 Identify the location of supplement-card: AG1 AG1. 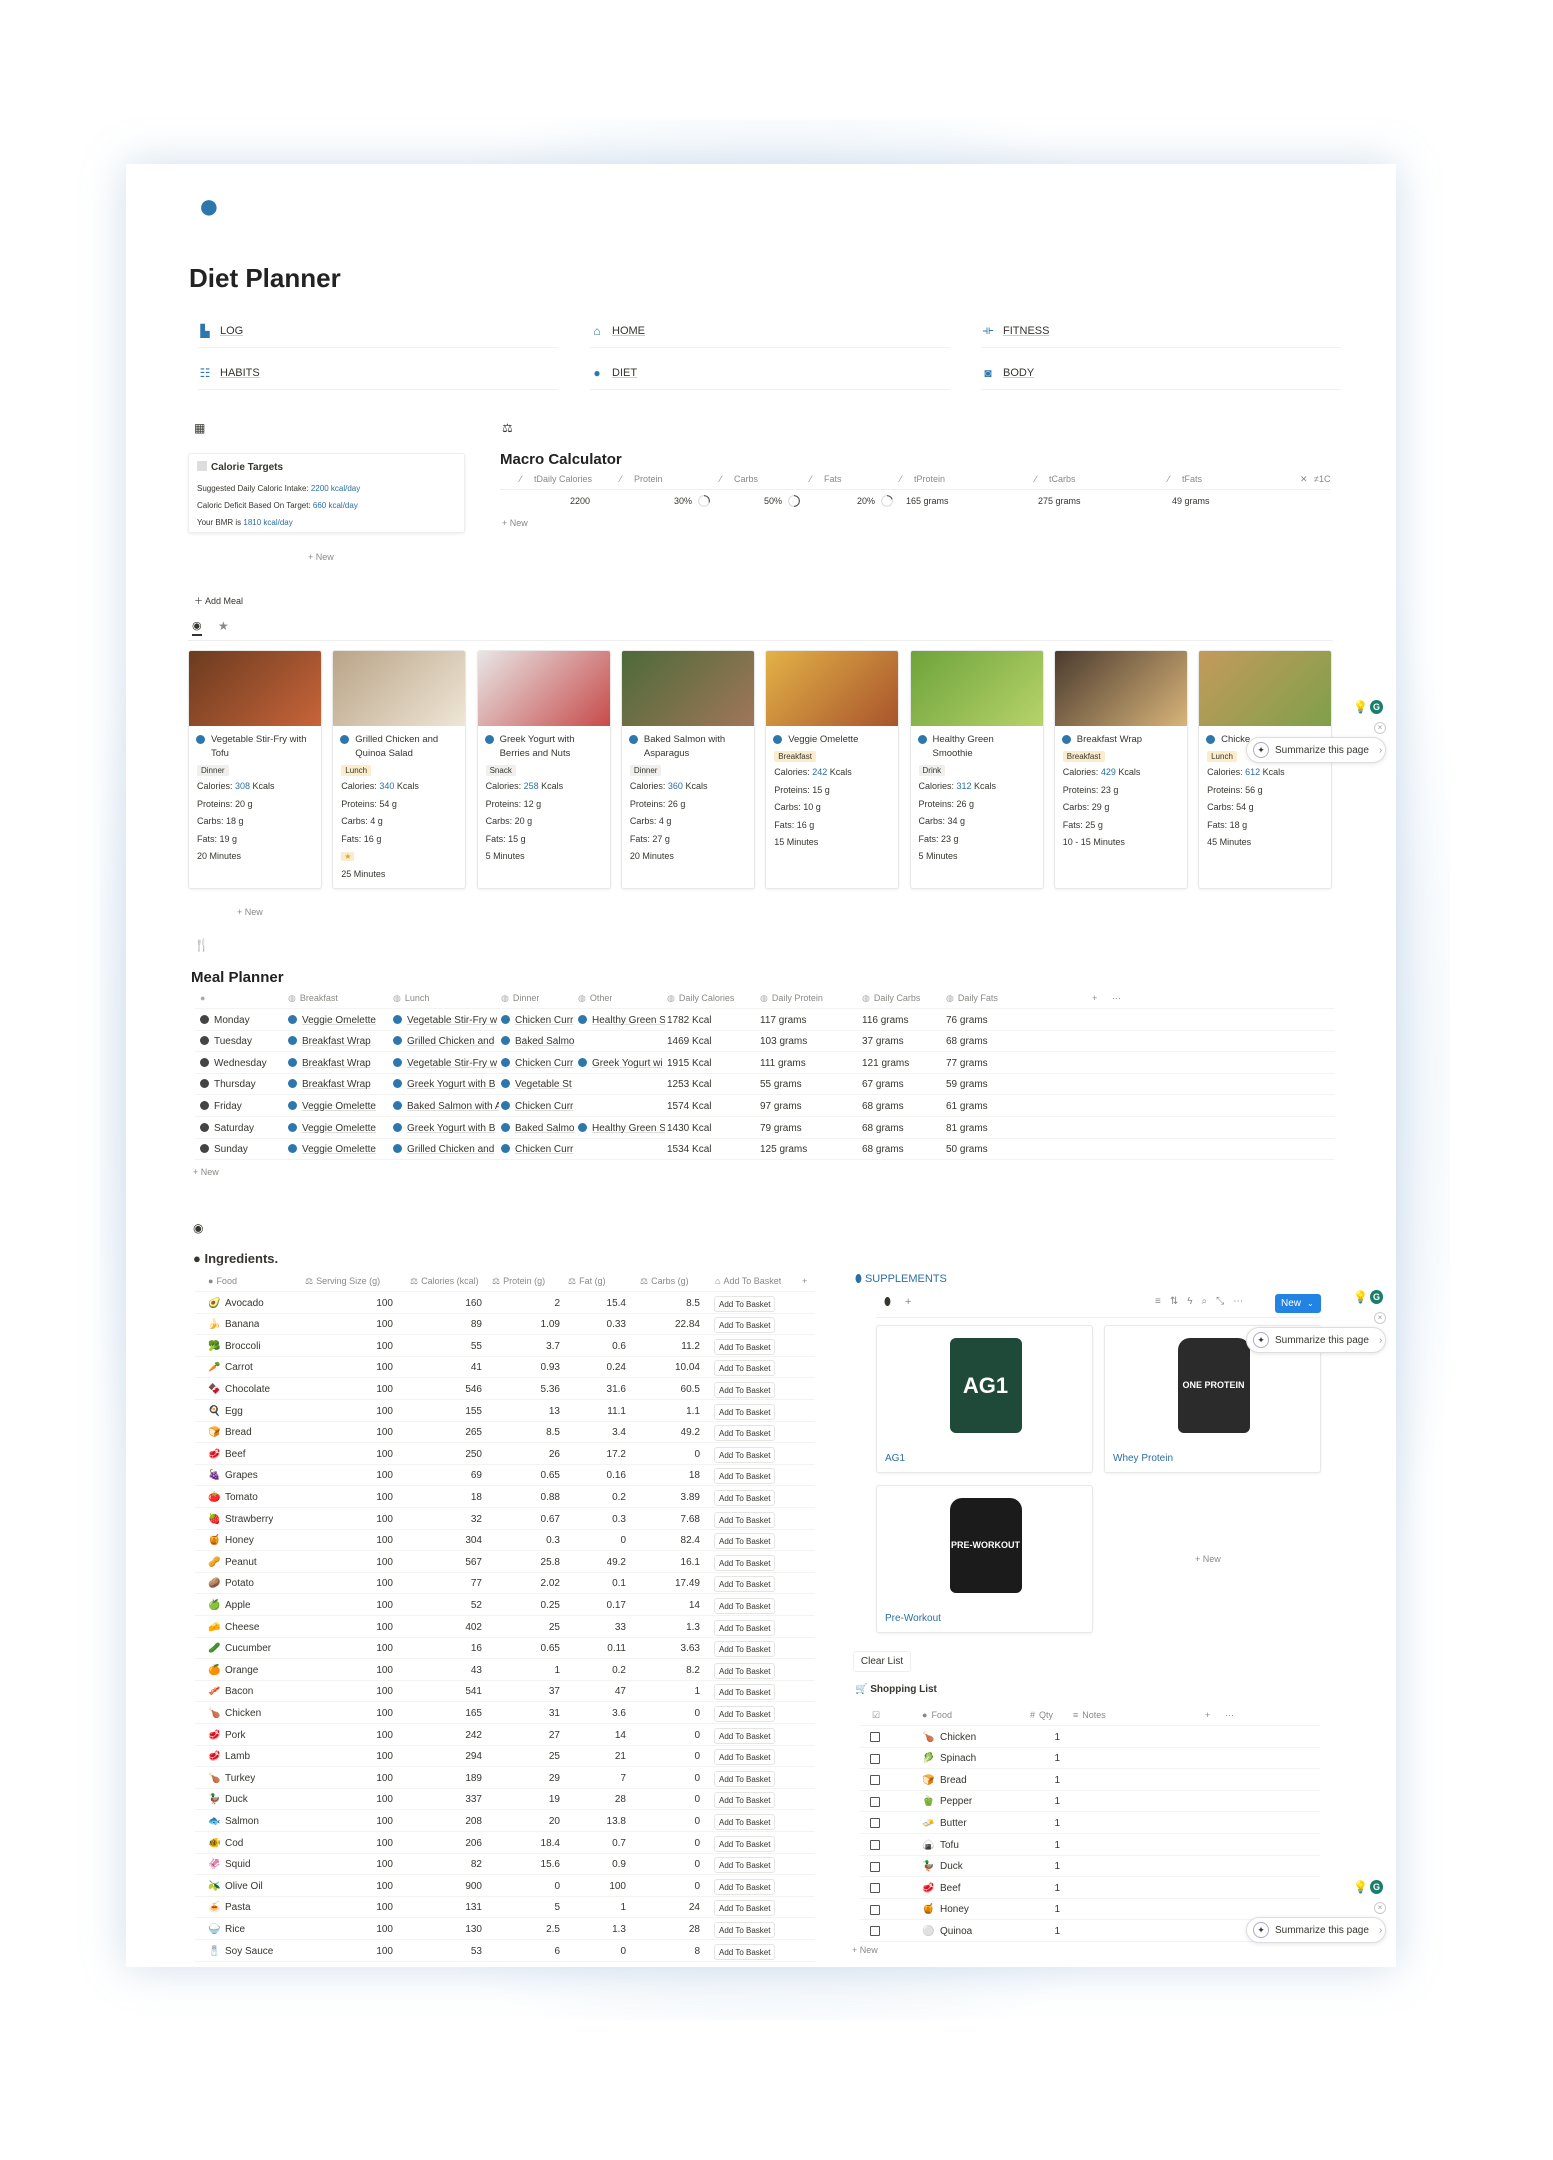
(984, 1399).